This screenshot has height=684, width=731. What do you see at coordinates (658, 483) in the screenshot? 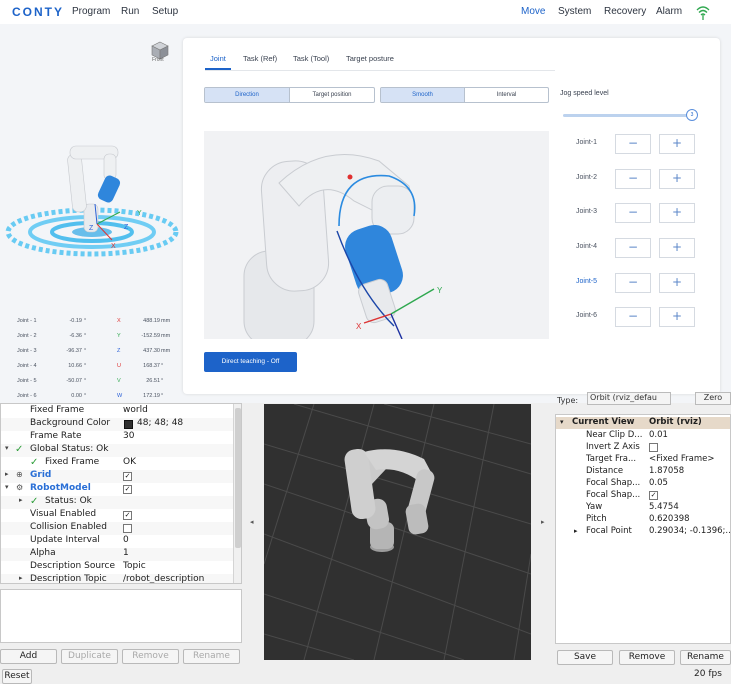
I see `view-value: 0.05` at bounding box center [658, 483].